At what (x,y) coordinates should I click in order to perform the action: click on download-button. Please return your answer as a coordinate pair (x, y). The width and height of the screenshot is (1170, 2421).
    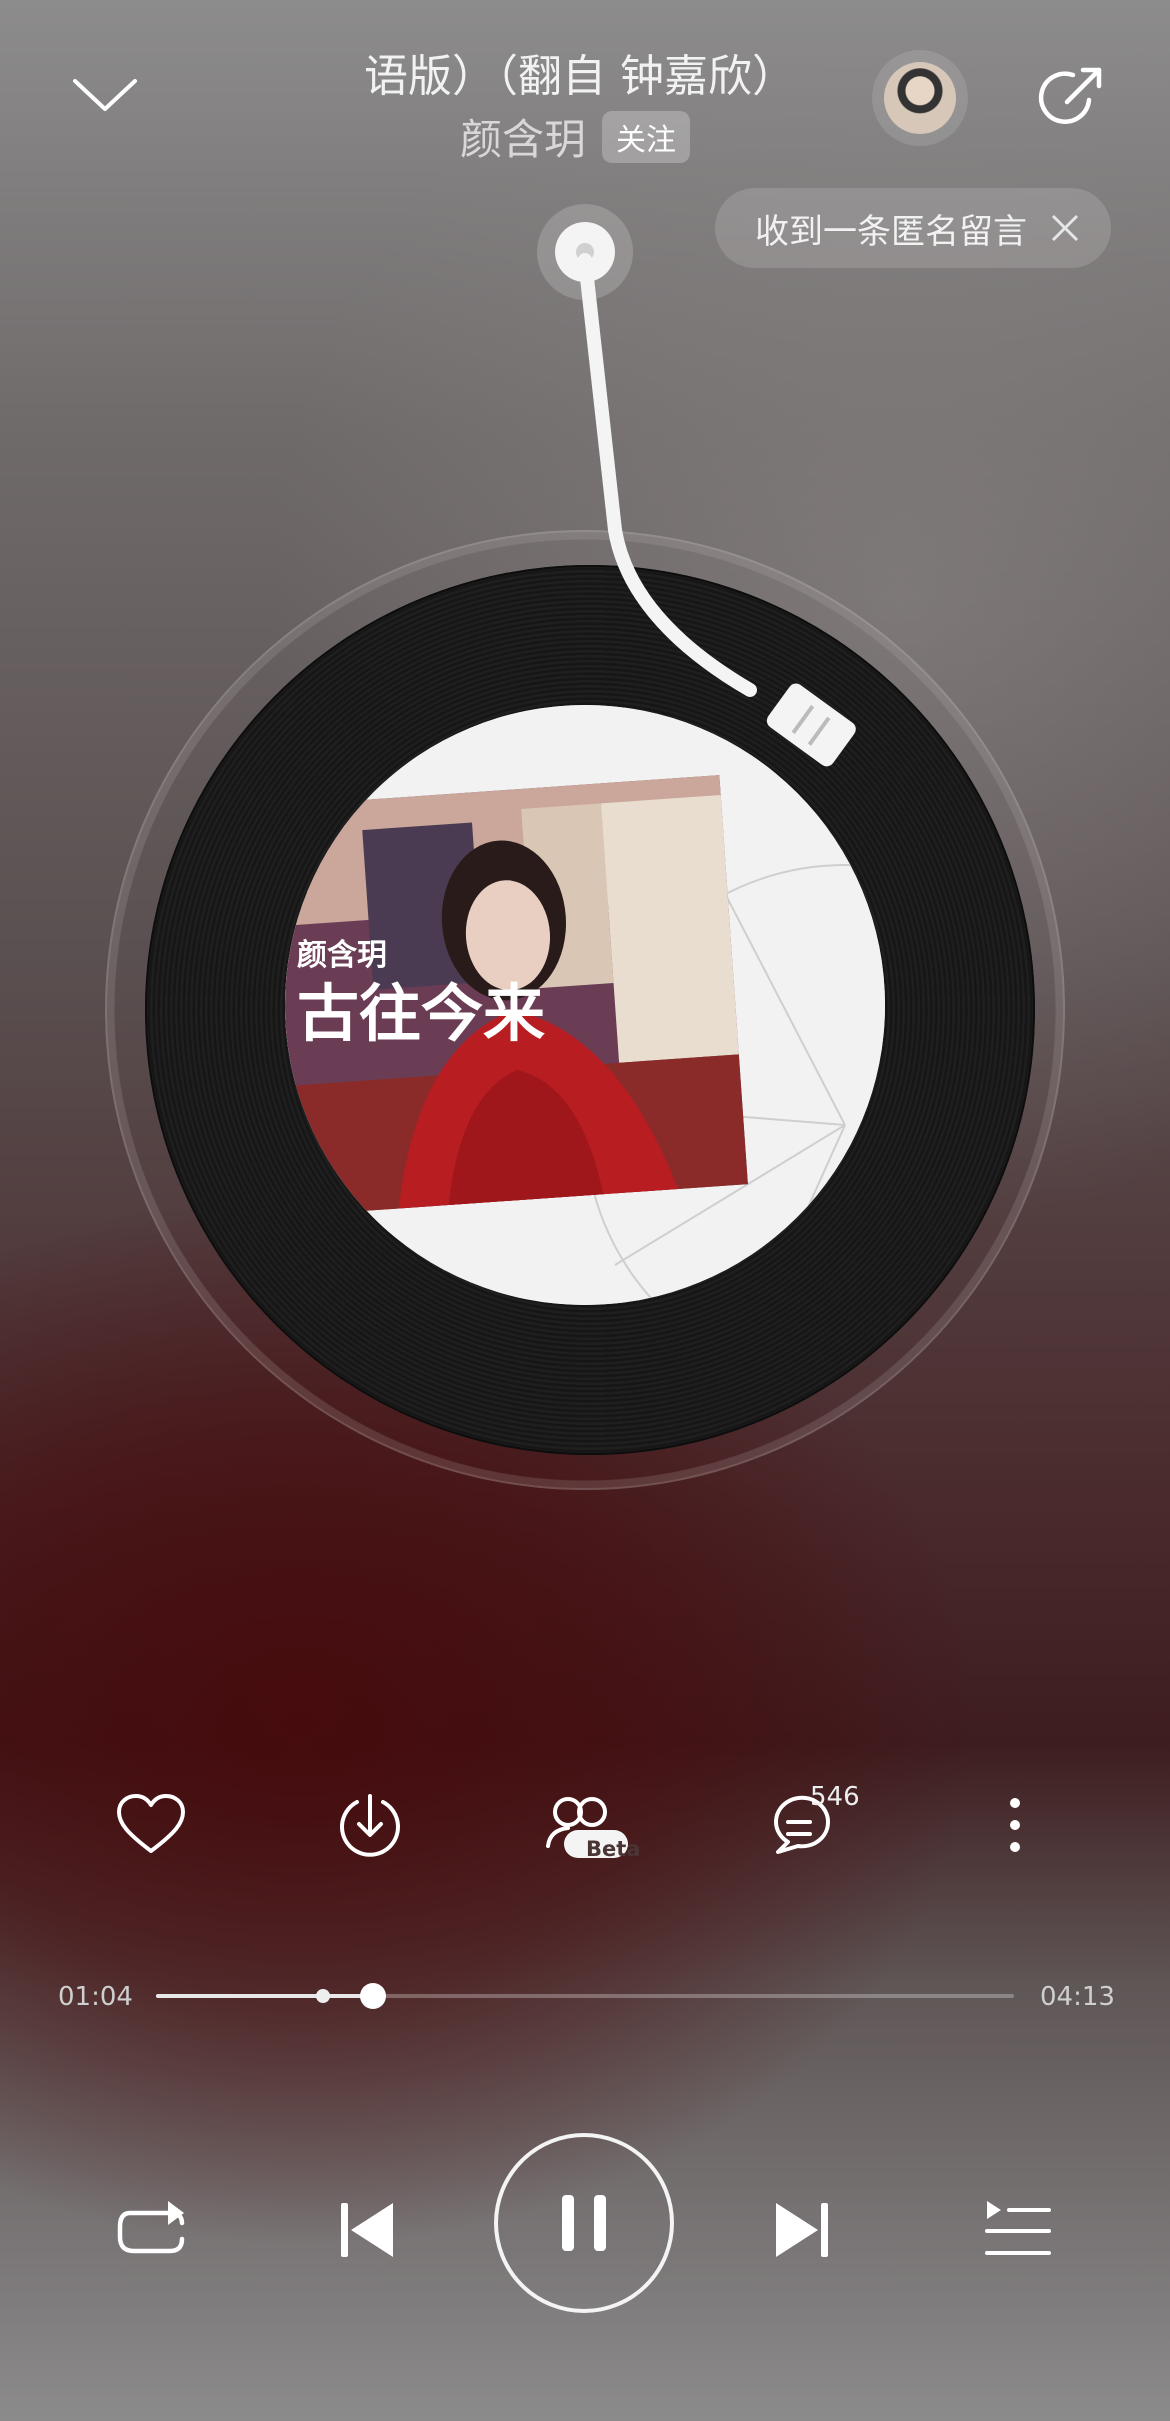
    Looking at the image, I should click on (370, 1825).